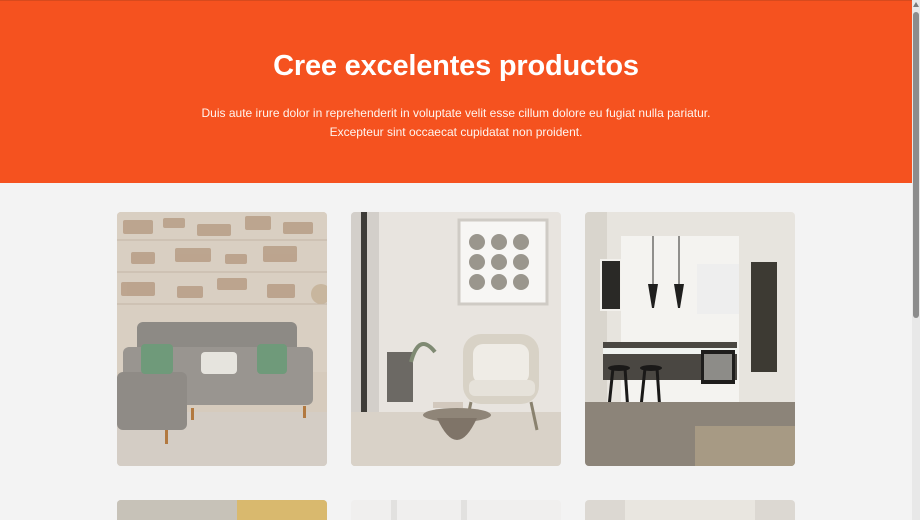  I want to click on scrollbar-thumb, so click(916, 165).